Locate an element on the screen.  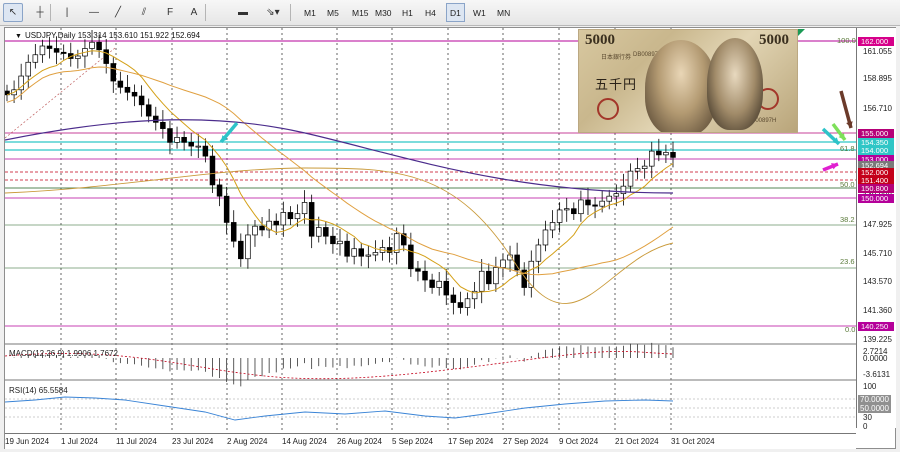
rsi-tick: 70.0000 is located at coordinates (874, 399).